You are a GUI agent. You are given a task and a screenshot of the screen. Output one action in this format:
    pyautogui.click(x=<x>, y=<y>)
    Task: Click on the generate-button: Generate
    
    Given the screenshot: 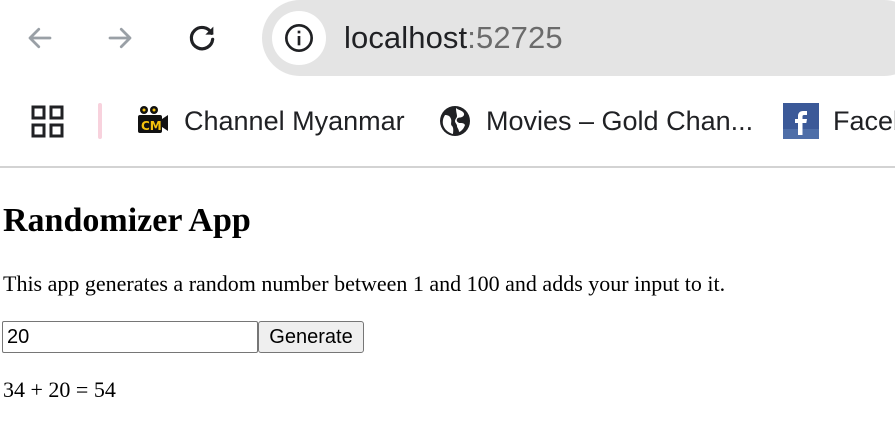 What is the action you would take?
    pyautogui.click(x=311, y=337)
    